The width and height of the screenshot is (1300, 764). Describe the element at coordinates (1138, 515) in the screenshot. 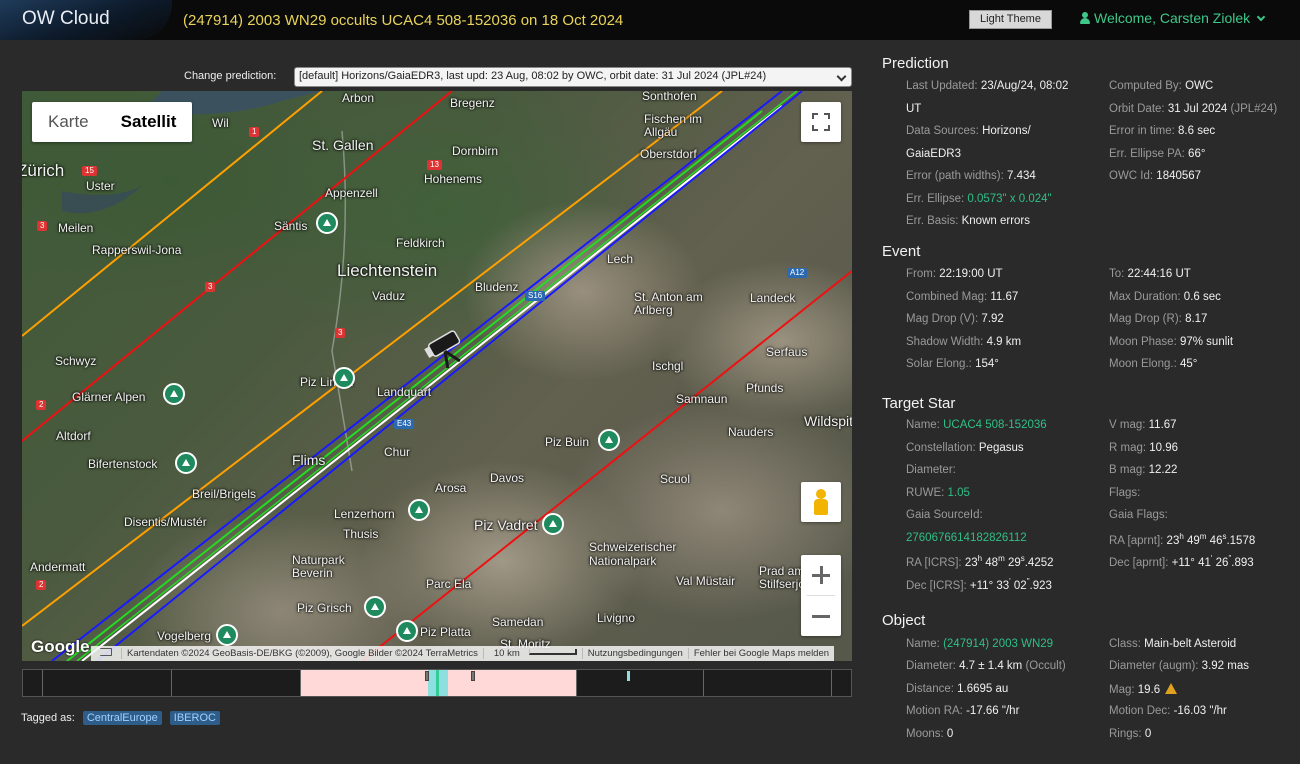

I see `gaia-flags: Gaia Flags:` at that location.